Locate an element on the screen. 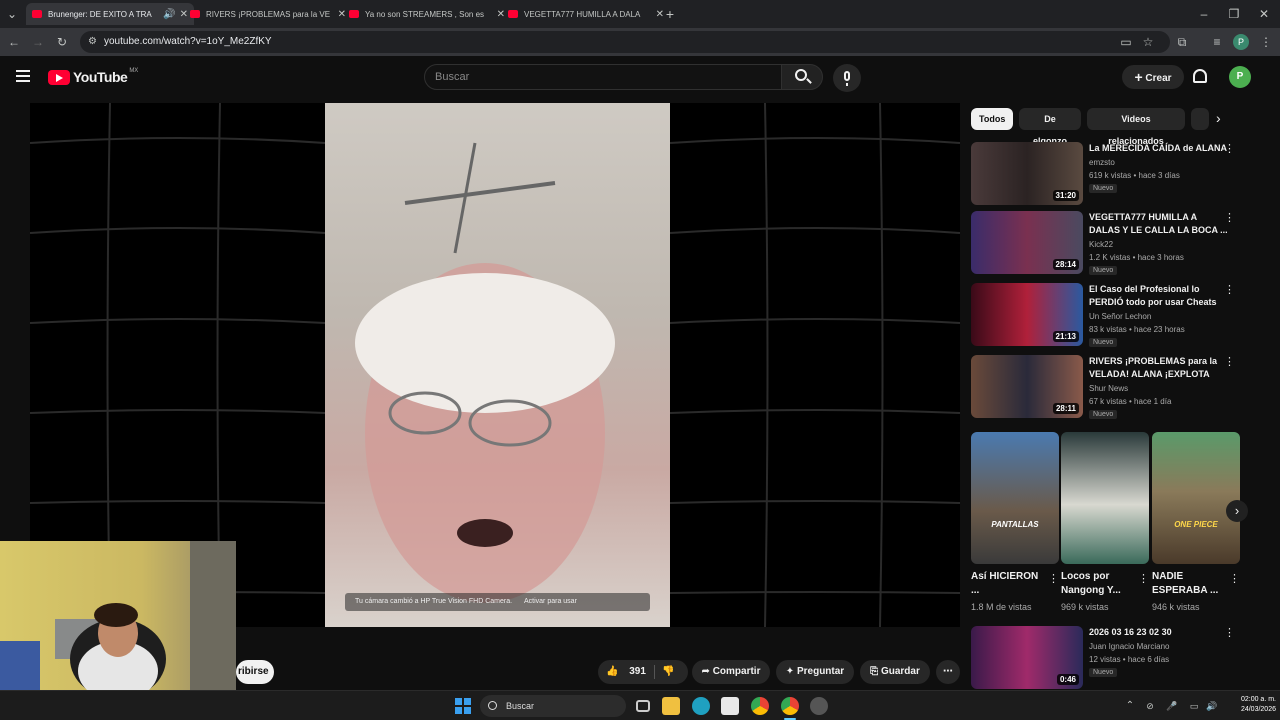 This screenshot has width=1280, height=720. duration-badge: 21:13 is located at coordinates (1065, 336).